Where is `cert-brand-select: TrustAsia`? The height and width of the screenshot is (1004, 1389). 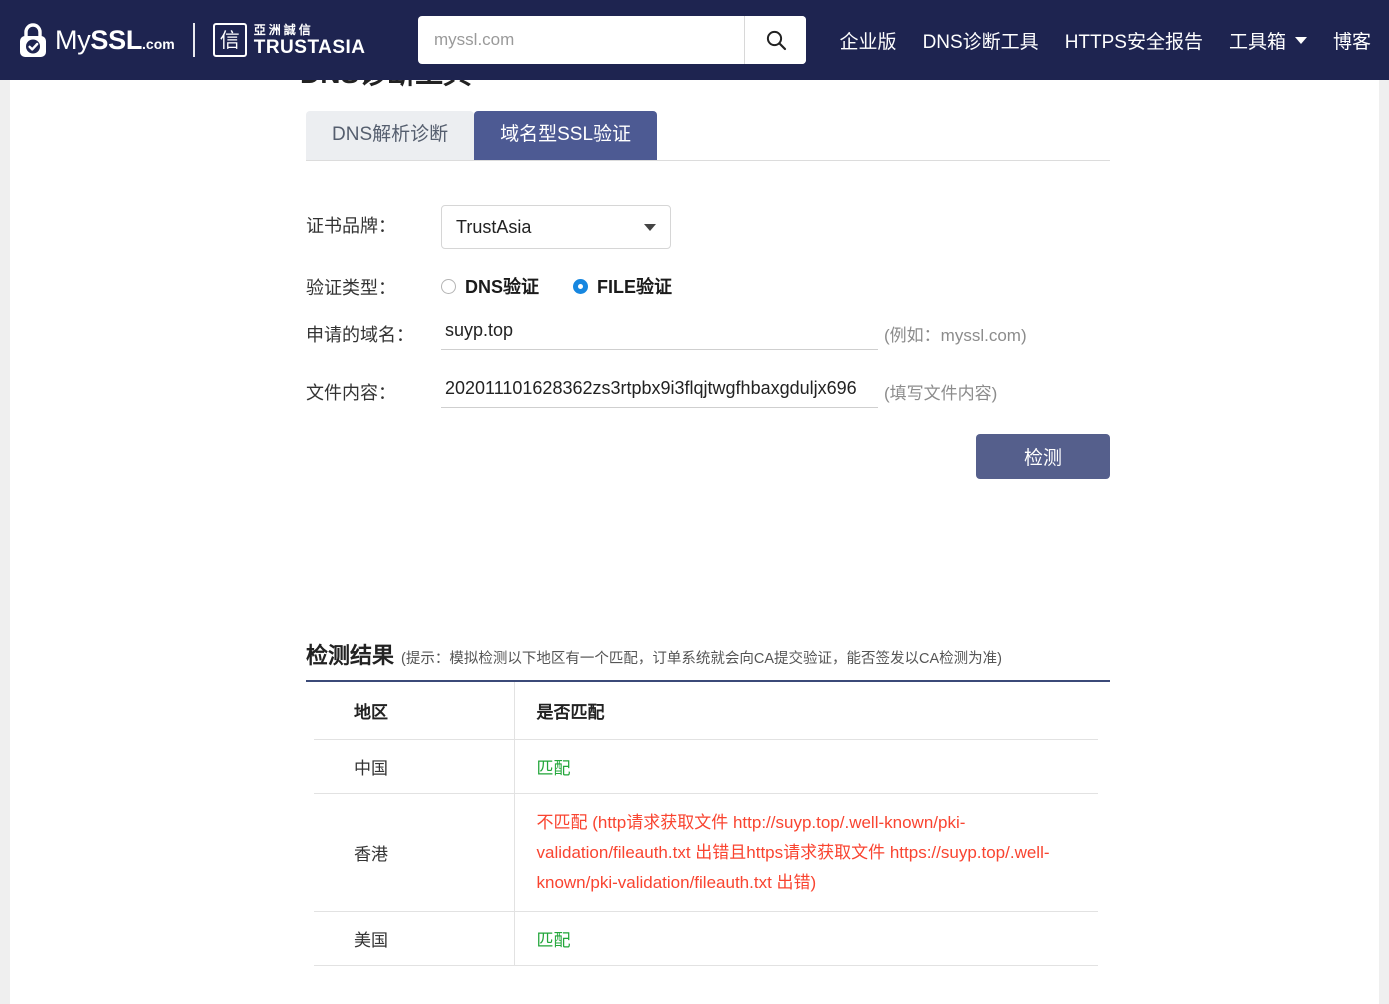
cert-brand-select: TrustAsia is located at coordinates (556, 227).